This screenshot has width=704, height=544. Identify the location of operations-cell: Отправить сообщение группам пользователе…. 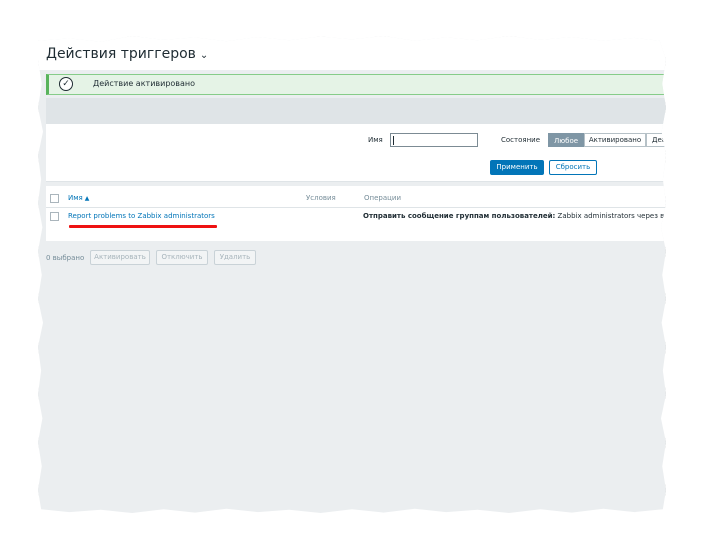
(514, 216).